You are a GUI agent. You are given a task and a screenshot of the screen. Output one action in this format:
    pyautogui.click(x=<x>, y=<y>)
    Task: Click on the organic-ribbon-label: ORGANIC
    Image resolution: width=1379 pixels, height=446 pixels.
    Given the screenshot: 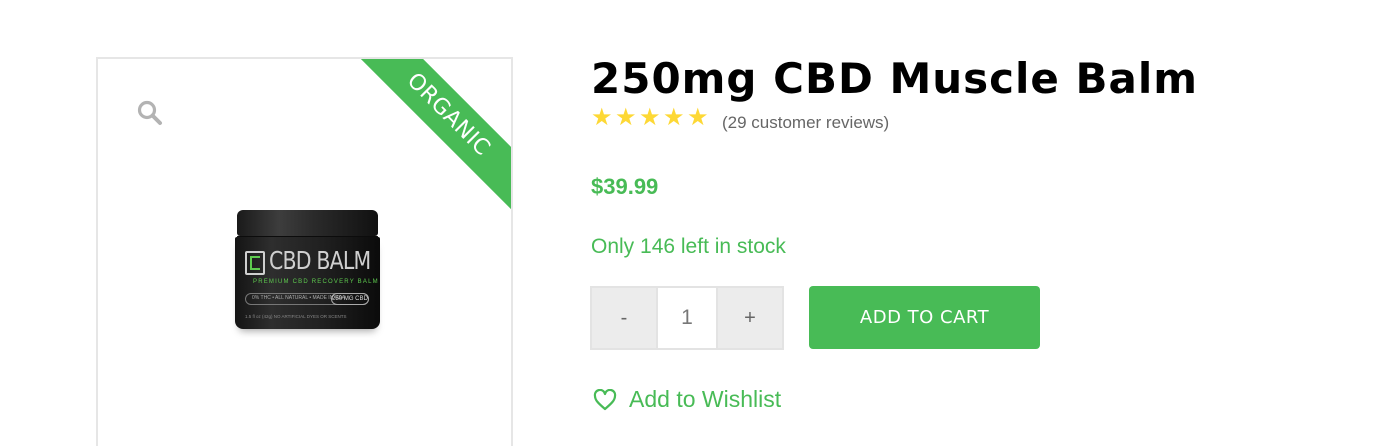 What is the action you would take?
    pyautogui.click(x=431, y=139)
    